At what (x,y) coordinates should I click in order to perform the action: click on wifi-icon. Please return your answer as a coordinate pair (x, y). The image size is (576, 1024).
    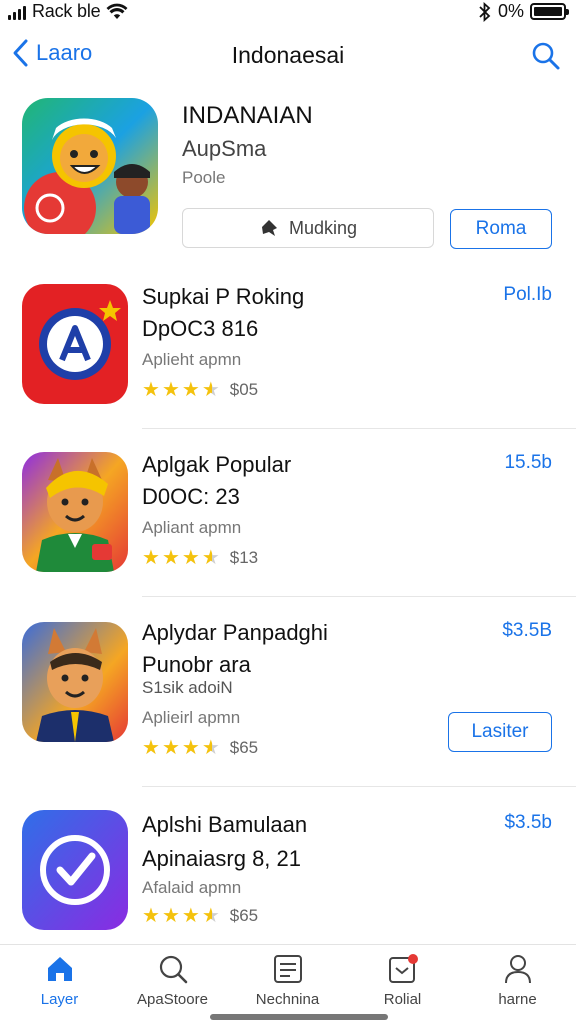
    Looking at the image, I should click on (117, 11).